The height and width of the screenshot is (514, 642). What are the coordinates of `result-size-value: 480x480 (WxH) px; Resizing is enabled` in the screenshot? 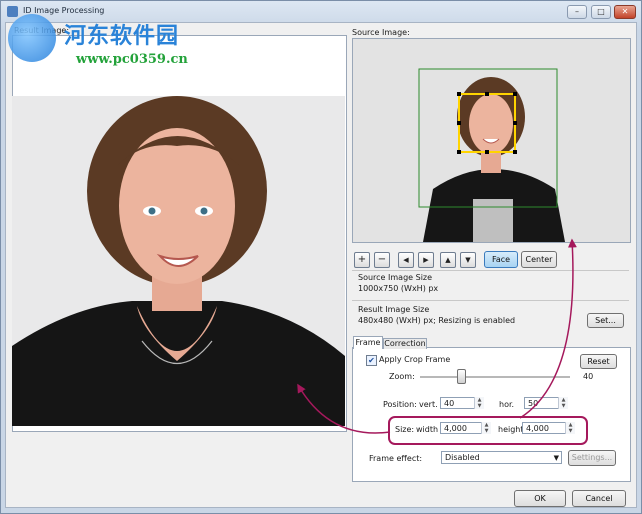 It's located at (437, 320).